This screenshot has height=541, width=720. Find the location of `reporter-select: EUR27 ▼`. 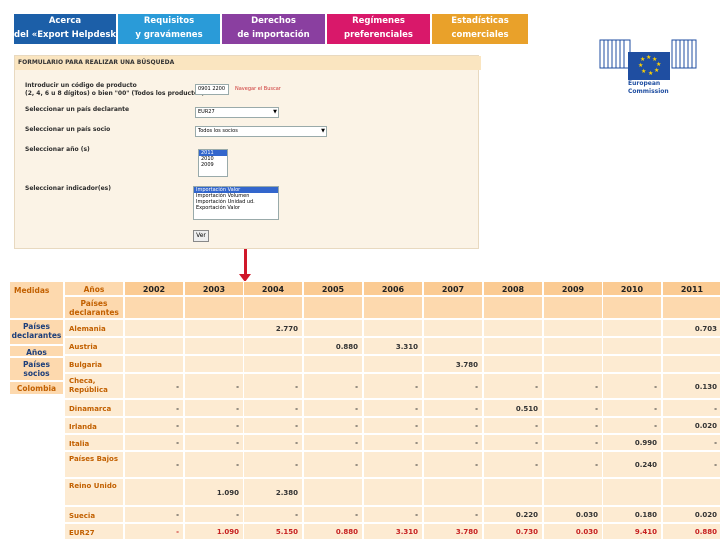

reporter-select: EUR27 ▼ is located at coordinates (237, 112).